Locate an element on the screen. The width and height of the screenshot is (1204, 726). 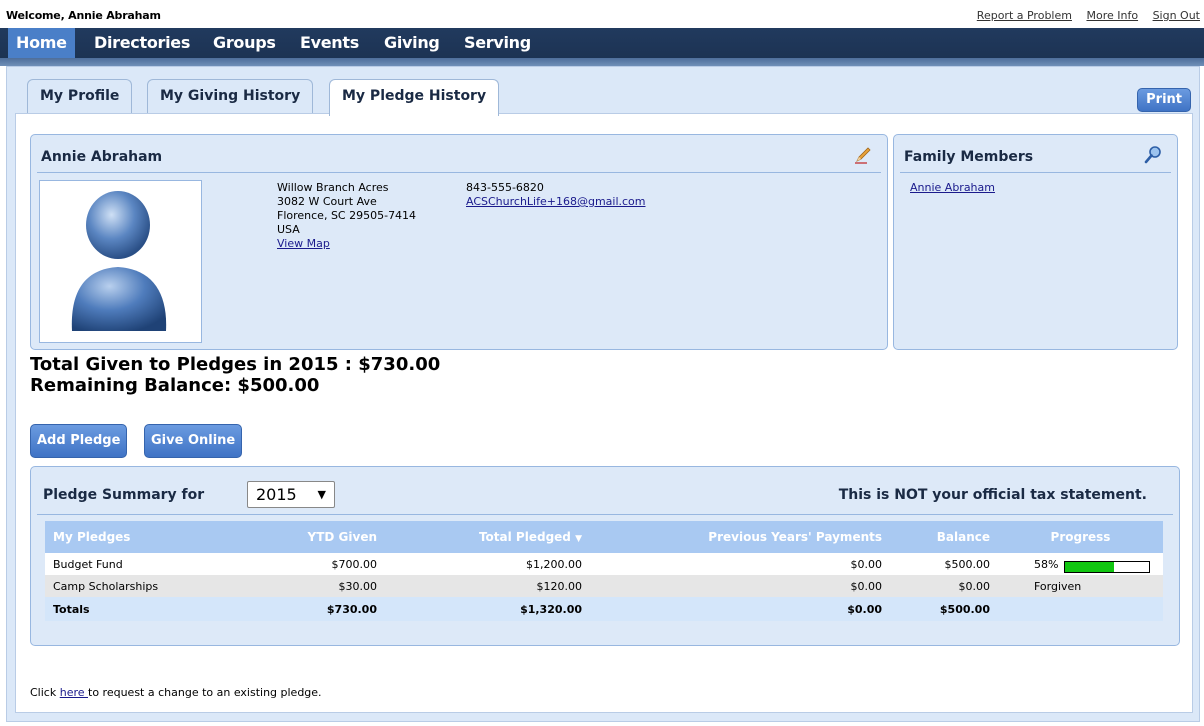
ytd-given-cell: $700.00 is located at coordinates (315, 564).